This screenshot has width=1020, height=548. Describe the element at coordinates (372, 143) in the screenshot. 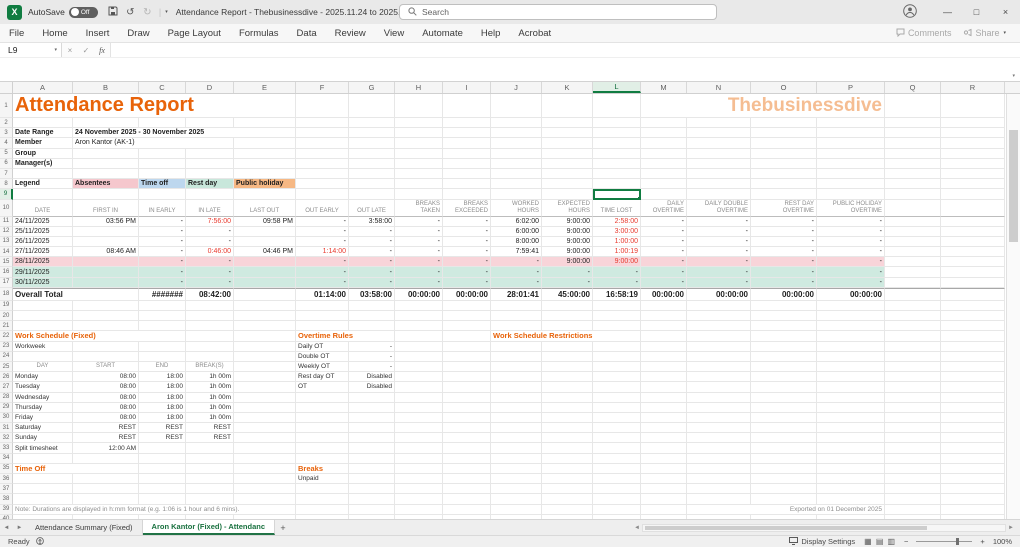

I see `cell-G4` at that location.